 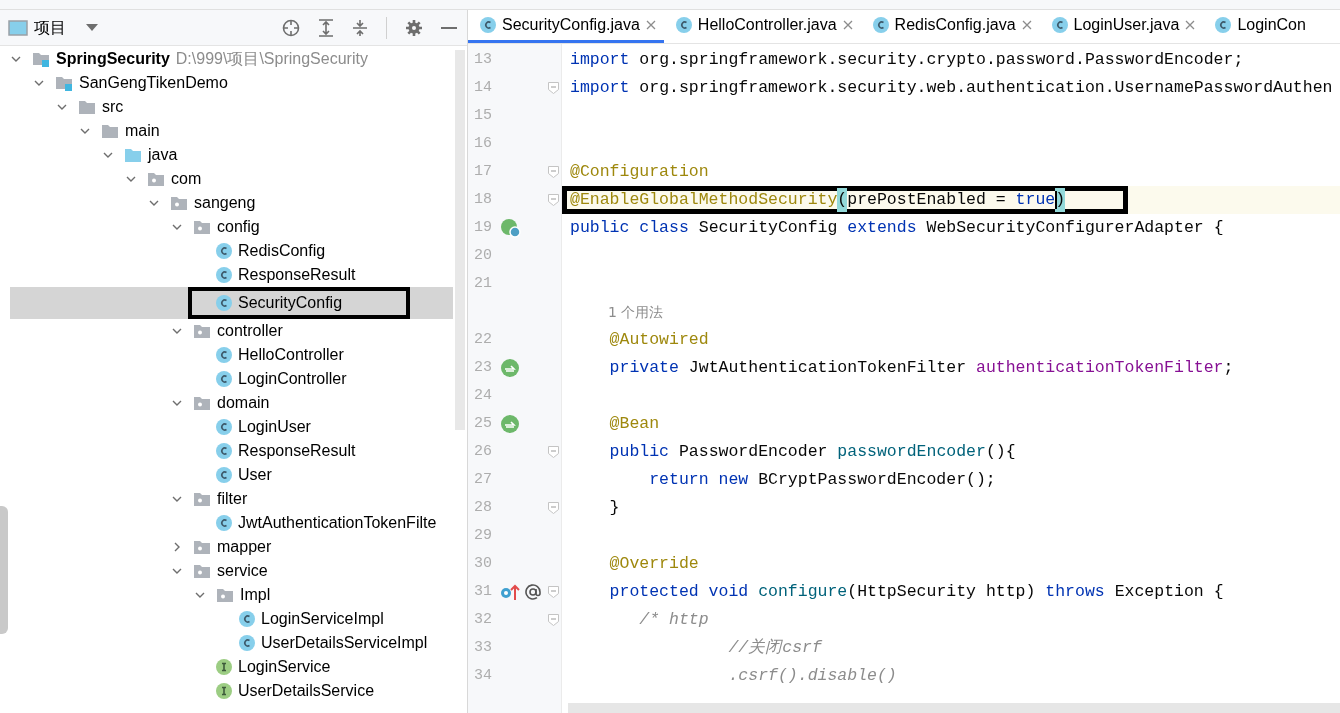 What do you see at coordinates (533, 592) in the screenshot?
I see `at-sign-icon` at bounding box center [533, 592].